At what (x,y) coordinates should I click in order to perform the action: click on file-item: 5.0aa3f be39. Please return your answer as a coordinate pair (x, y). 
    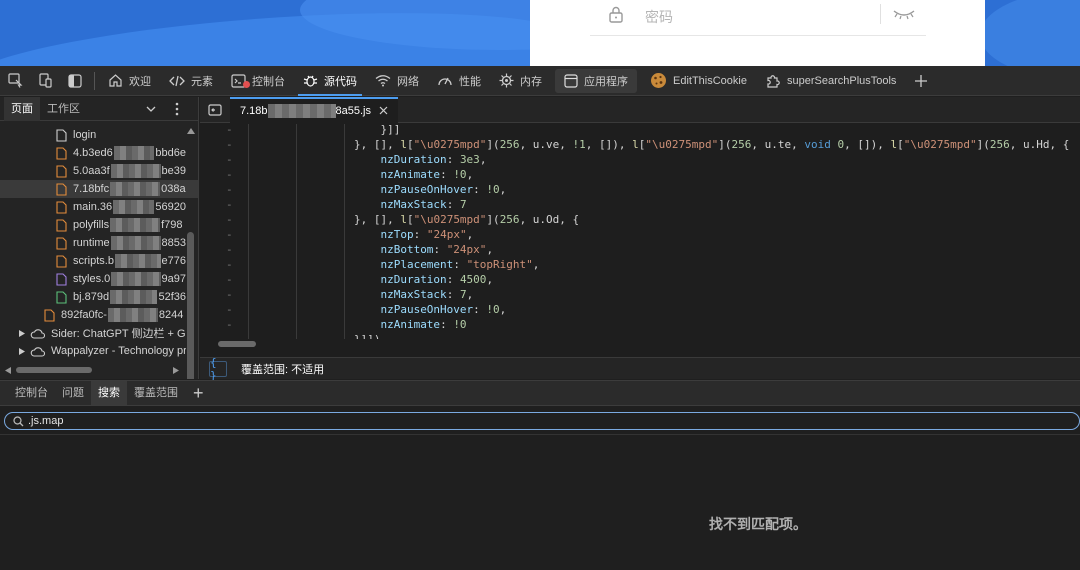
    Looking at the image, I should click on (93, 171).